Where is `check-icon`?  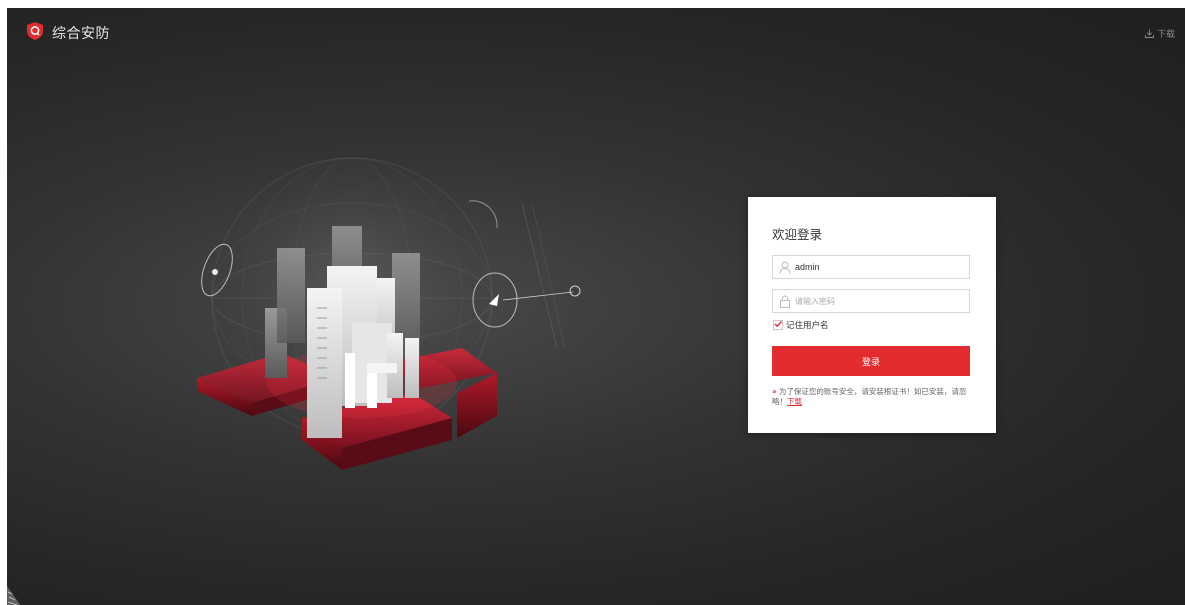
check-icon is located at coordinates (778, 324).